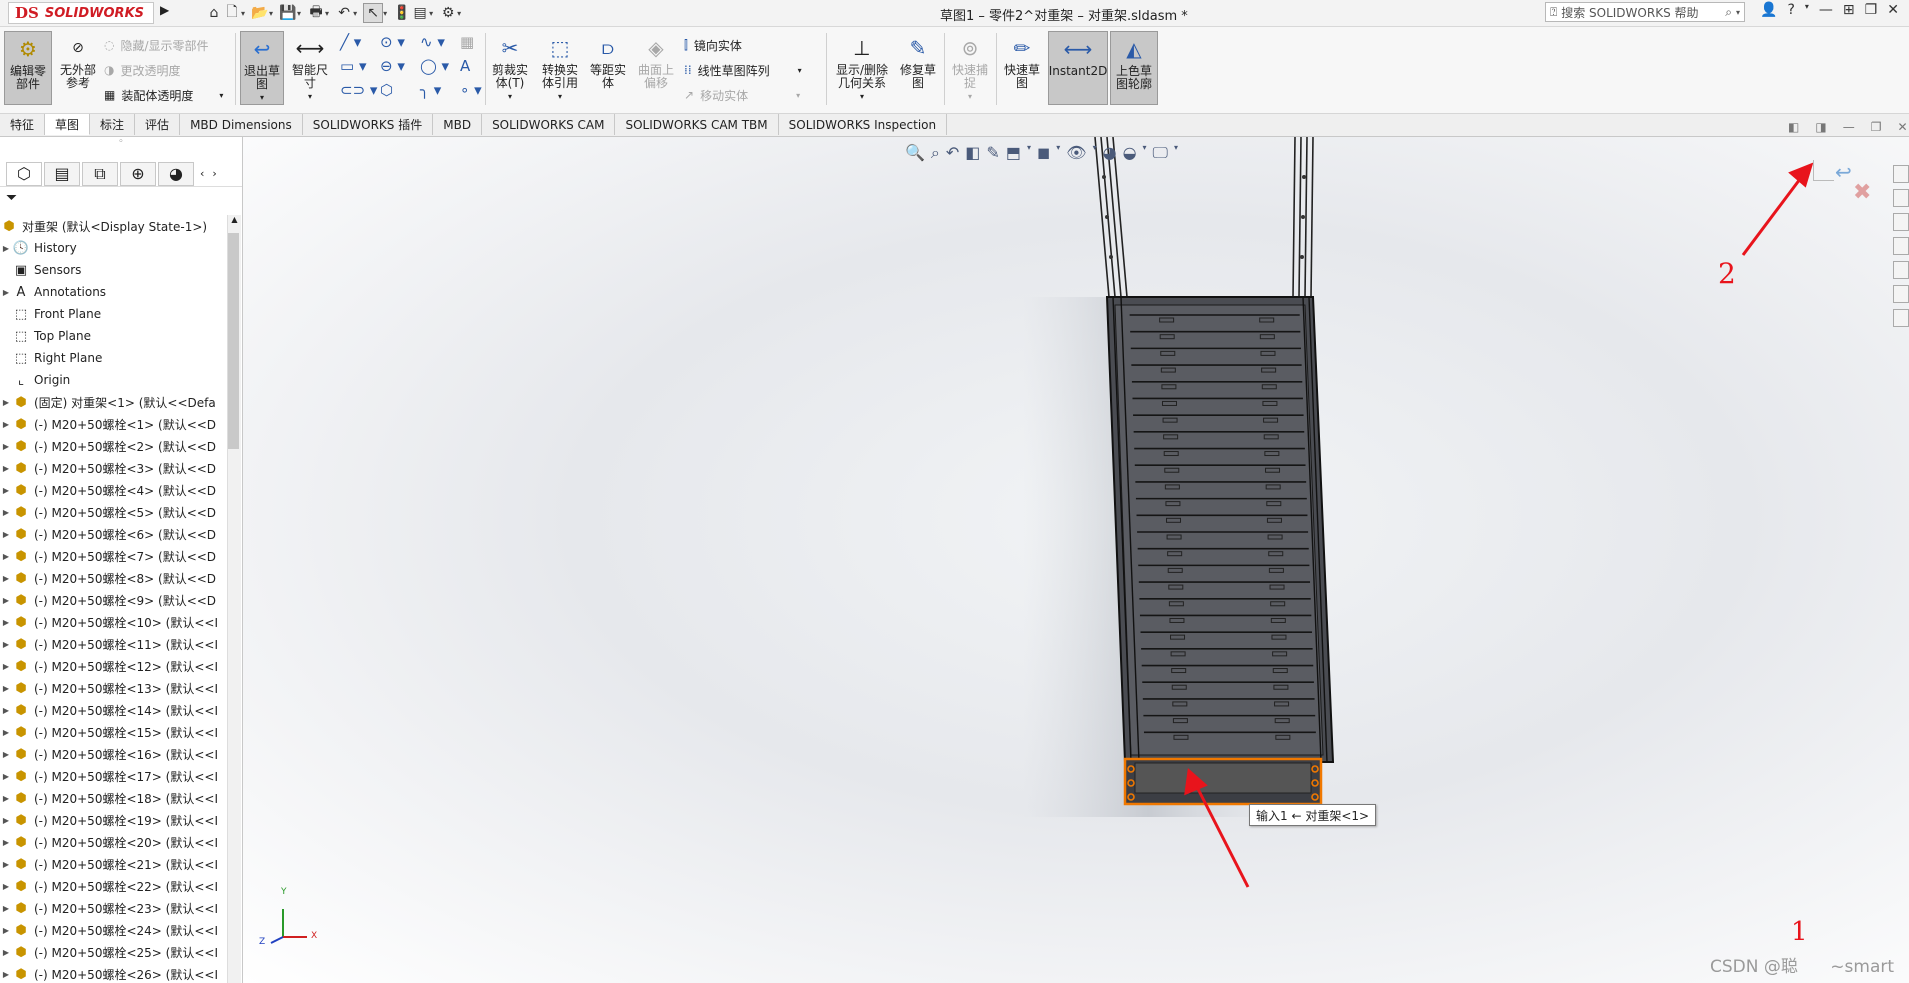  What do you see at coordinates (113, 270) in the screenshot?
I see `tree-item-sensors: ▣ Sensors` at bounding box center [113, 270].